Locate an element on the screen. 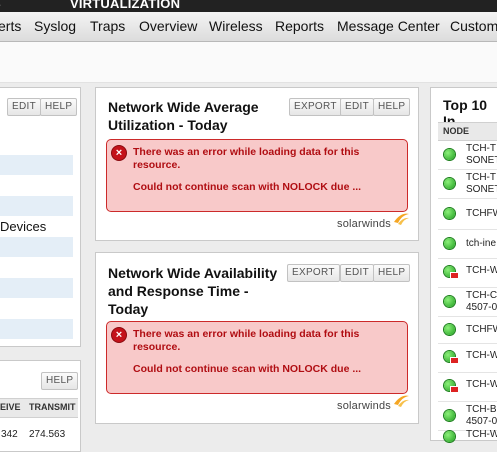 The image size is (497, 452). node-name: TCH-C is located at coordinates (481, 296).